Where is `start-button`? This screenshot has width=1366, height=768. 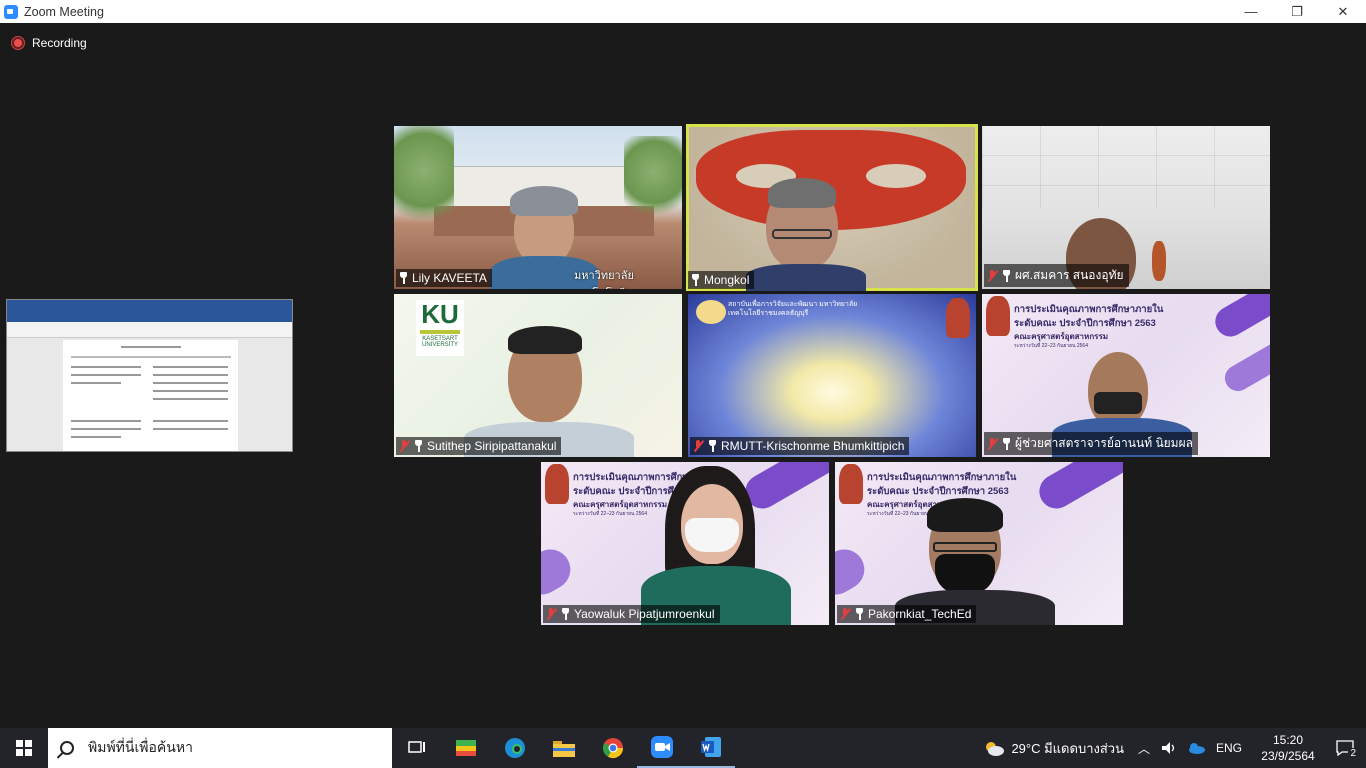 start-button is located at coordinates (24, 748).